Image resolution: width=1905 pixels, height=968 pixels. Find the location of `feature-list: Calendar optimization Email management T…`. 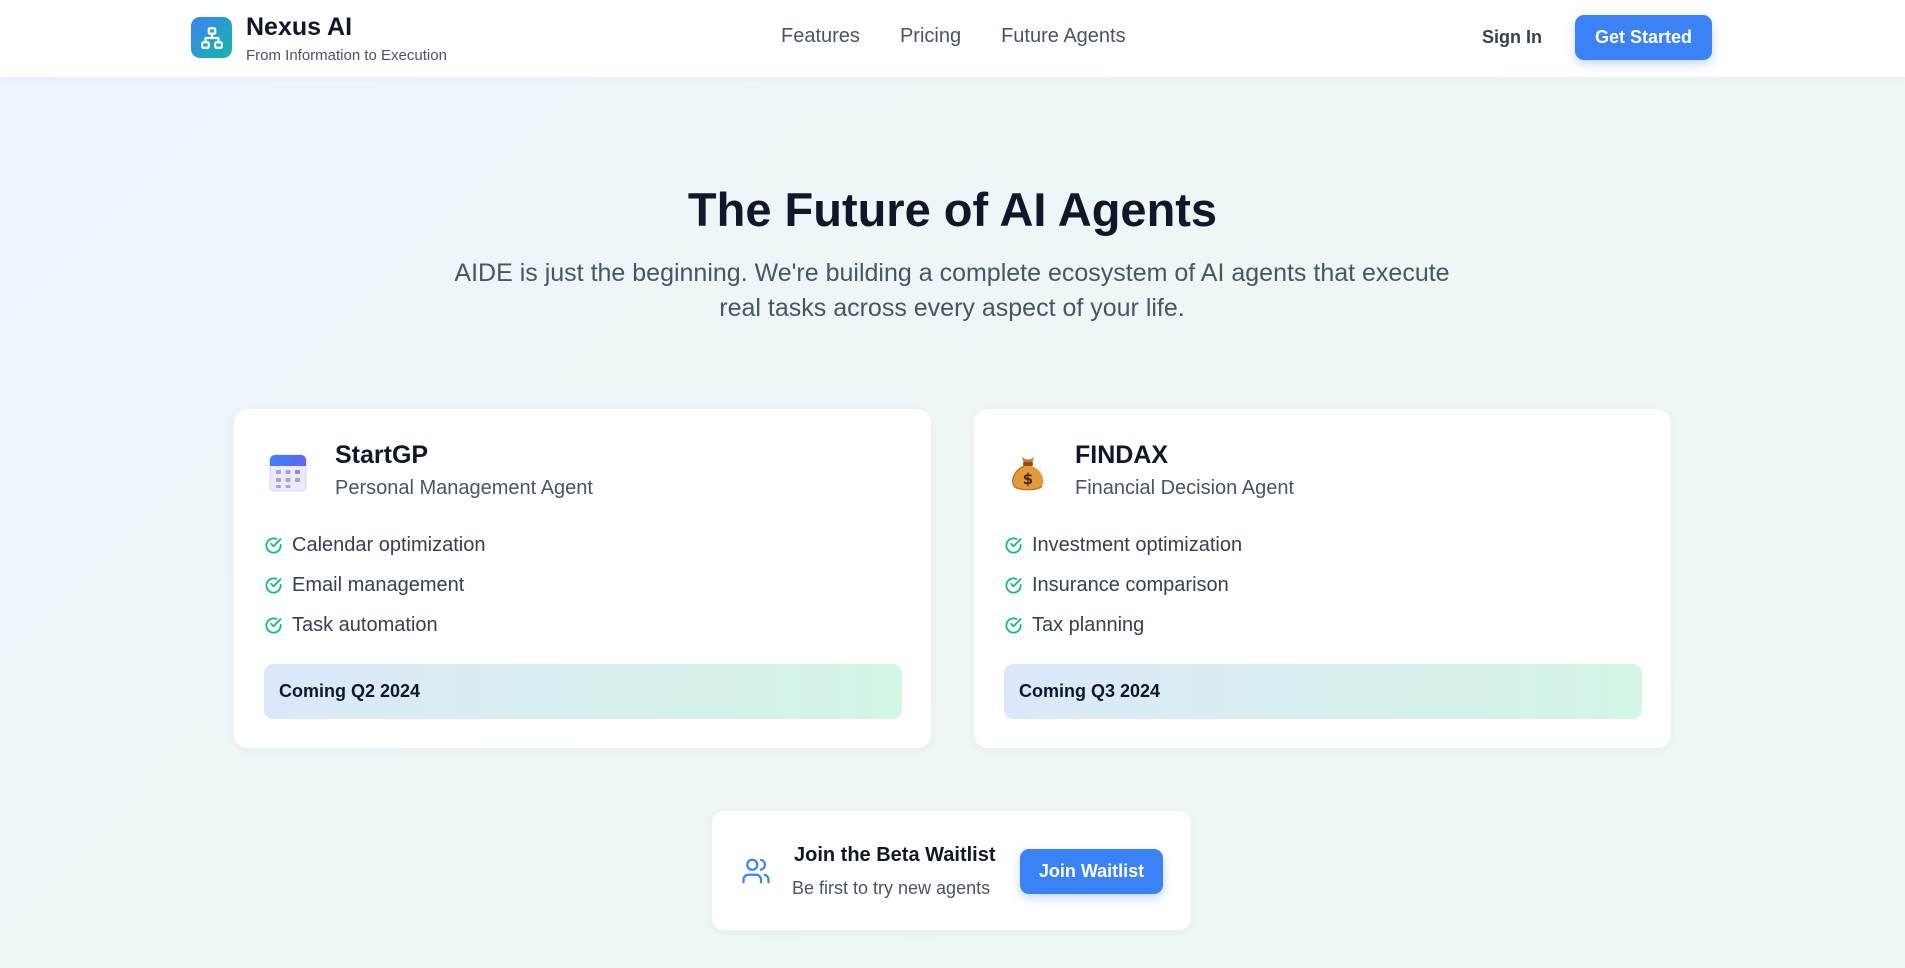

feature-list: Calendar optimization Email management T… is located at coordinates (374, 585).